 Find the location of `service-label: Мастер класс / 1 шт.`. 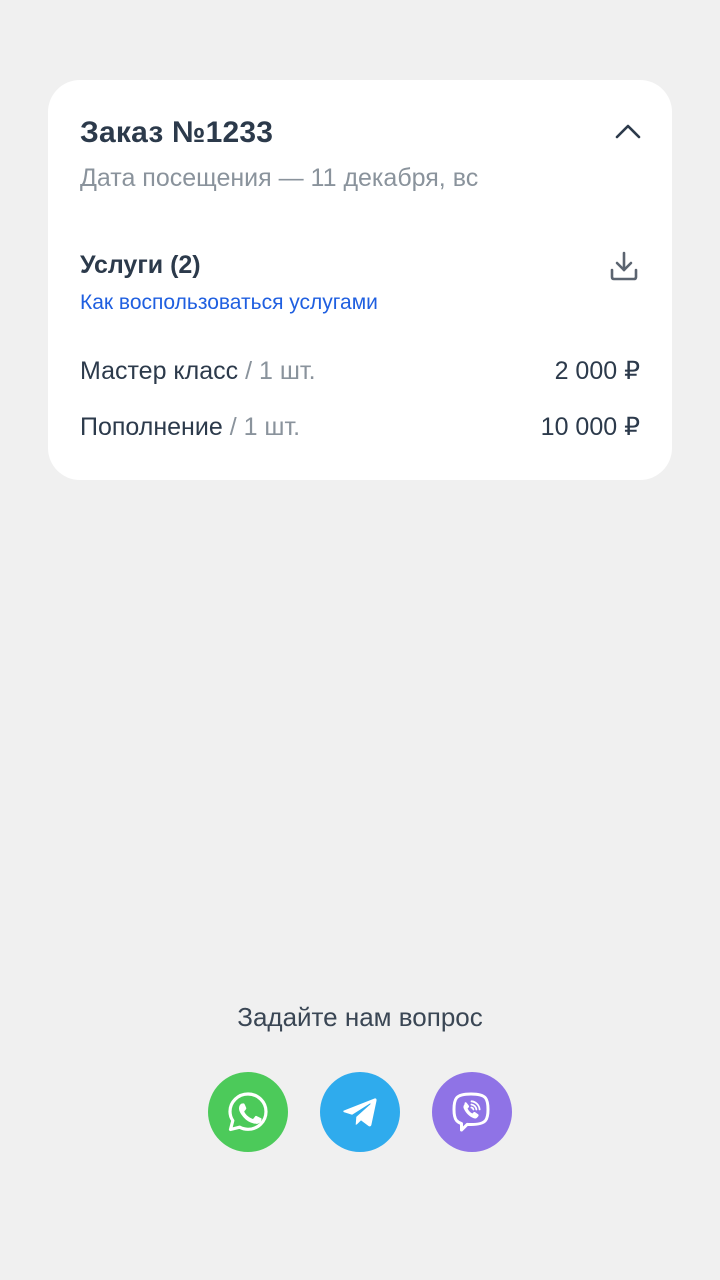

service-label: Мастер класс / 1 шт. is located at coordinates (198, 371).